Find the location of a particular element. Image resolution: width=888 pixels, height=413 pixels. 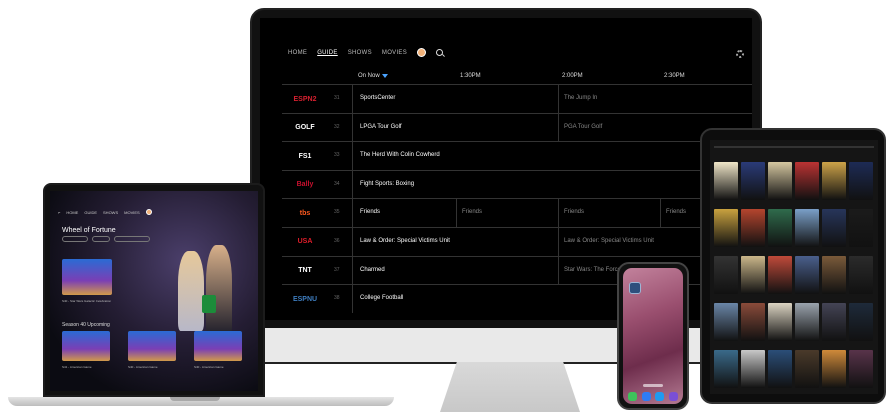

monitor-stand is located at coordinates (510, 387).